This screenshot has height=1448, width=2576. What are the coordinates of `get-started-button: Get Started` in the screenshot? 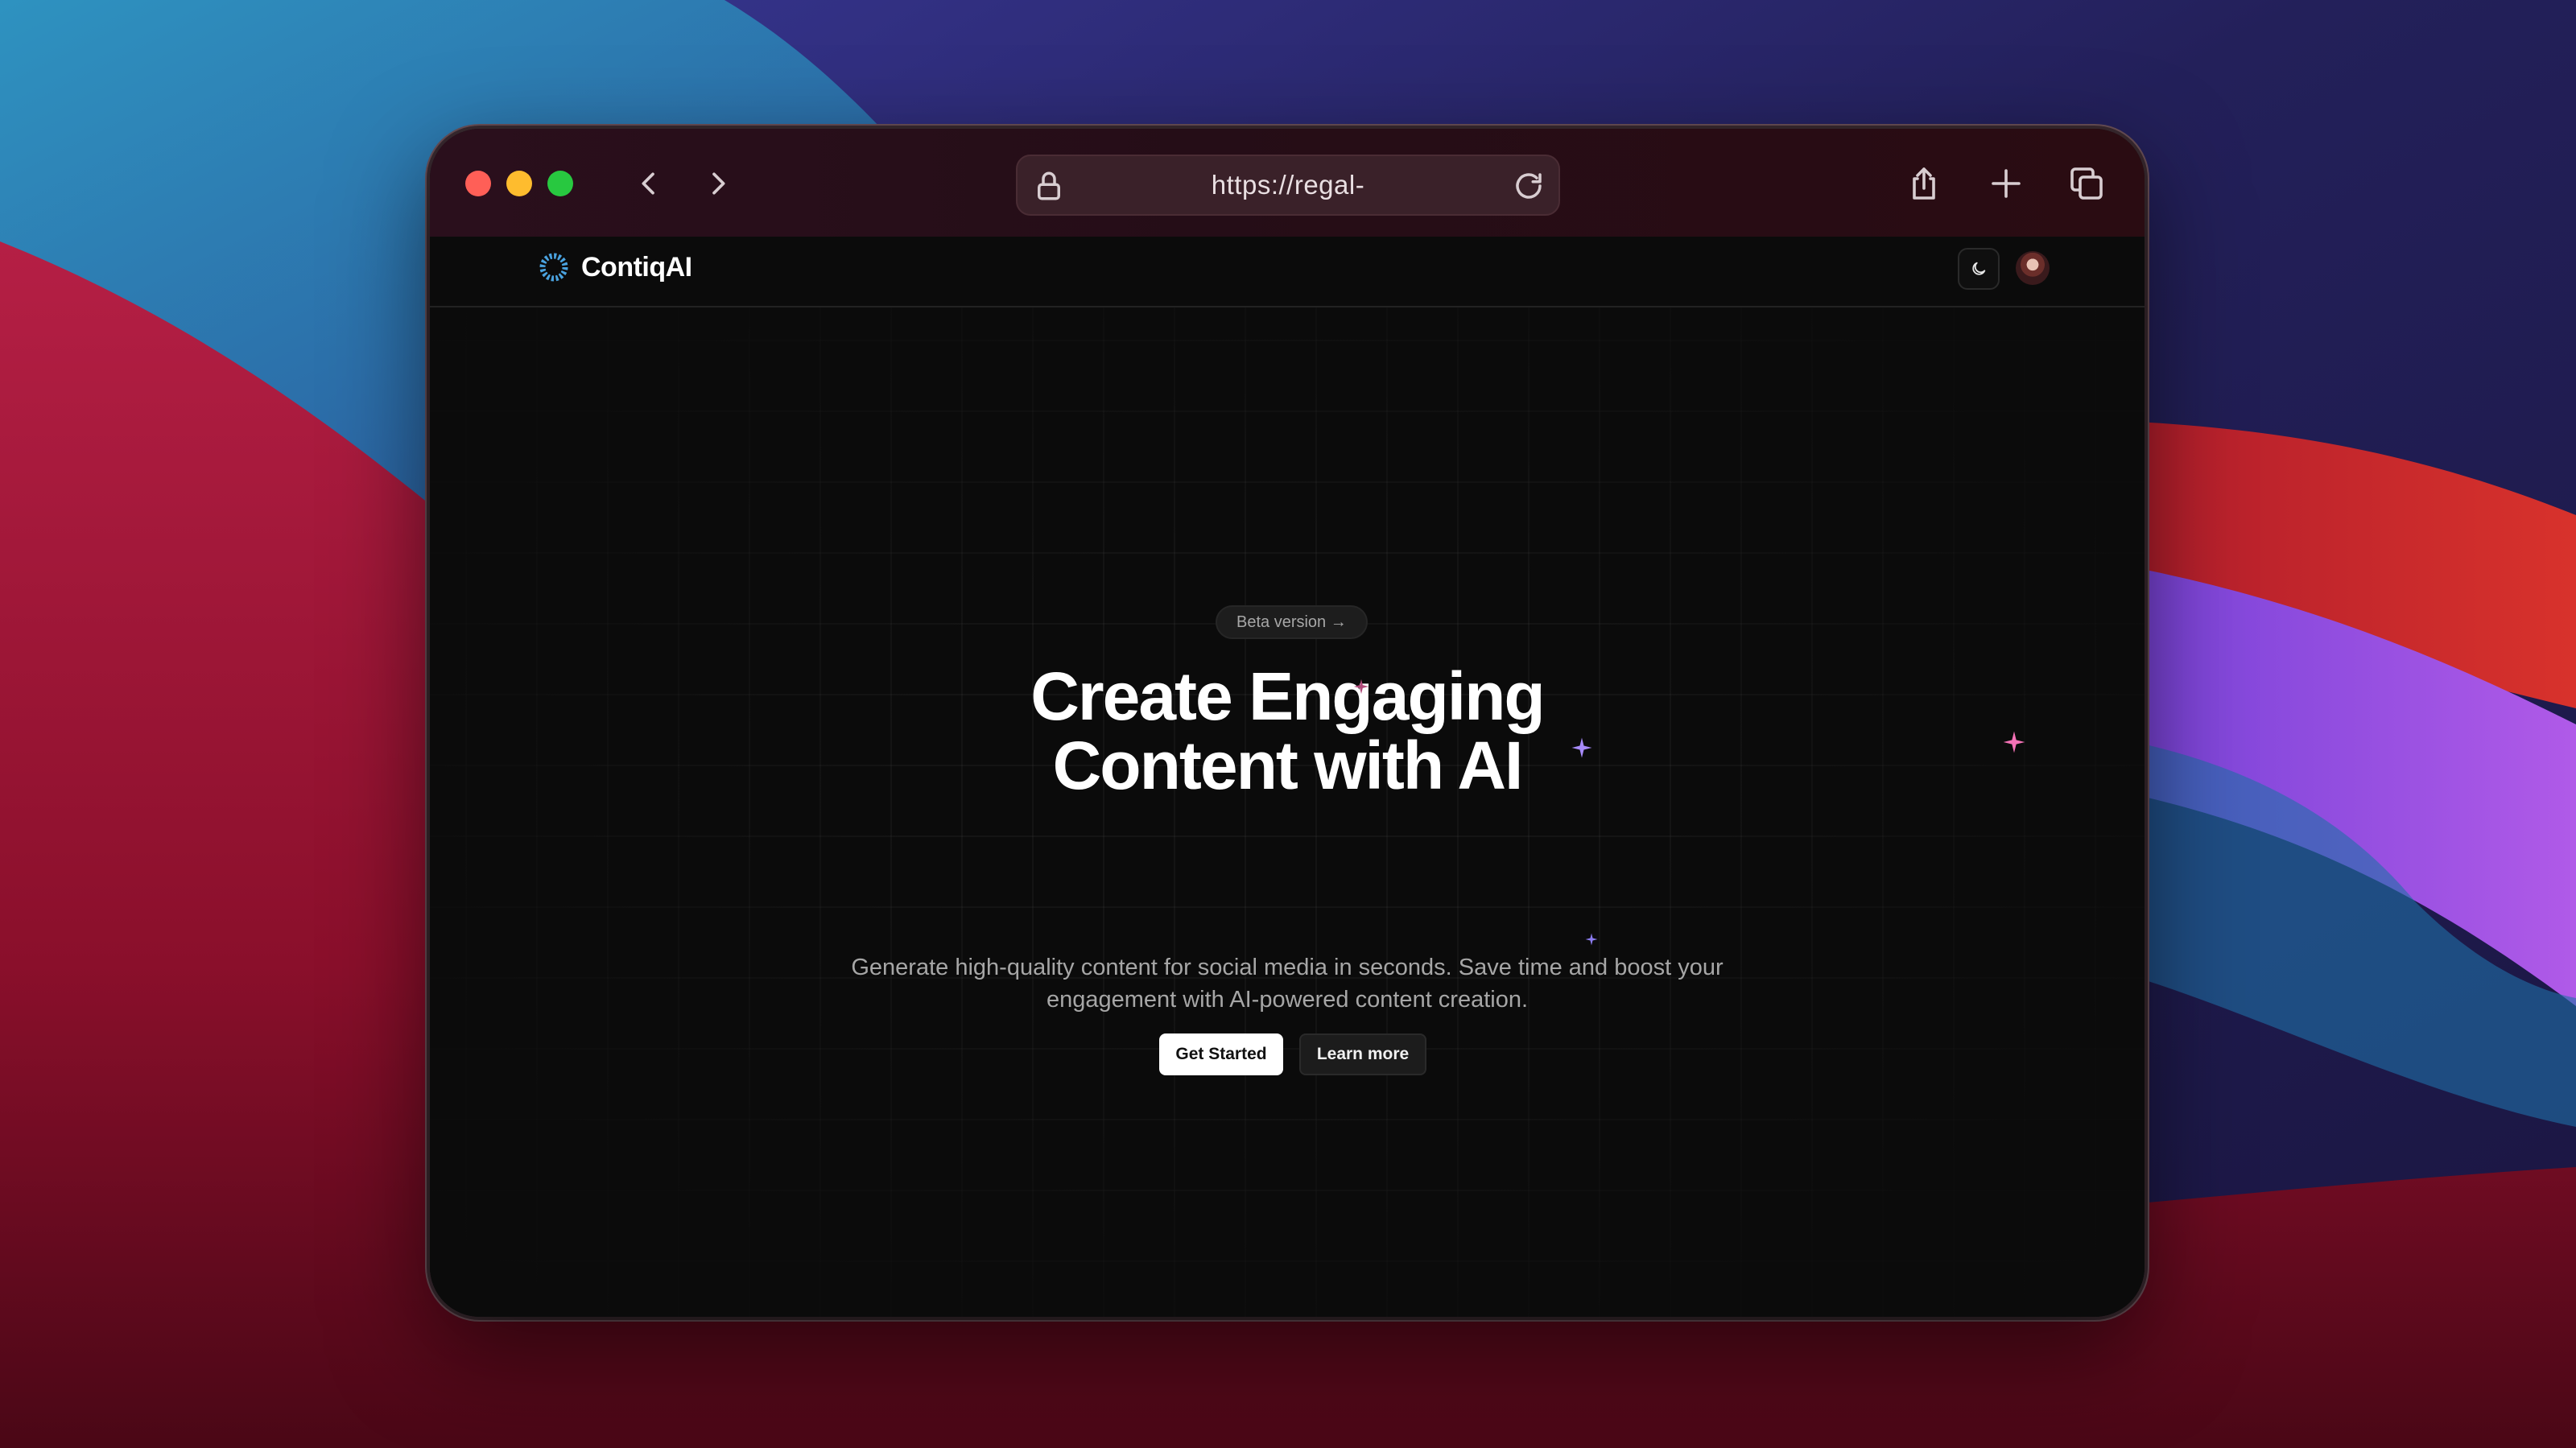 It's located at (1221, 1054).